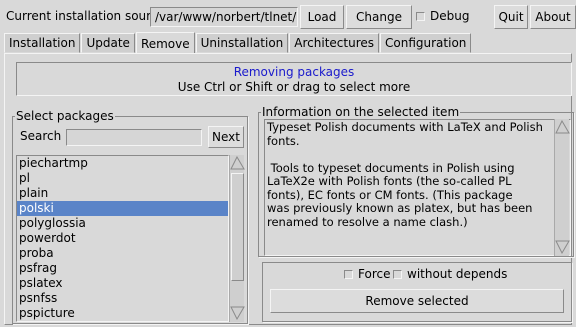 The width and height of the screenshot is (576, 327). What do you see at coordinates (361, 112) in the screenshot?
I see `info-legend: Information on the selected item` at bounding box center [361, 112].